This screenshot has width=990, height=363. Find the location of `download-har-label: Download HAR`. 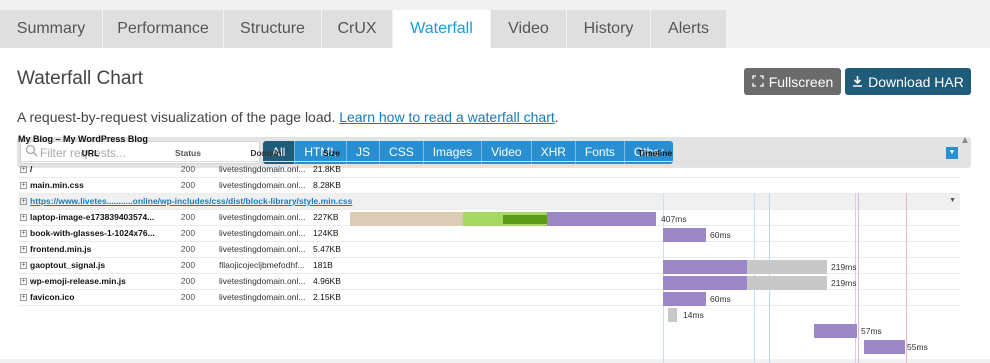

download-har-label: Download HAR is located at coordinates (916, 81).